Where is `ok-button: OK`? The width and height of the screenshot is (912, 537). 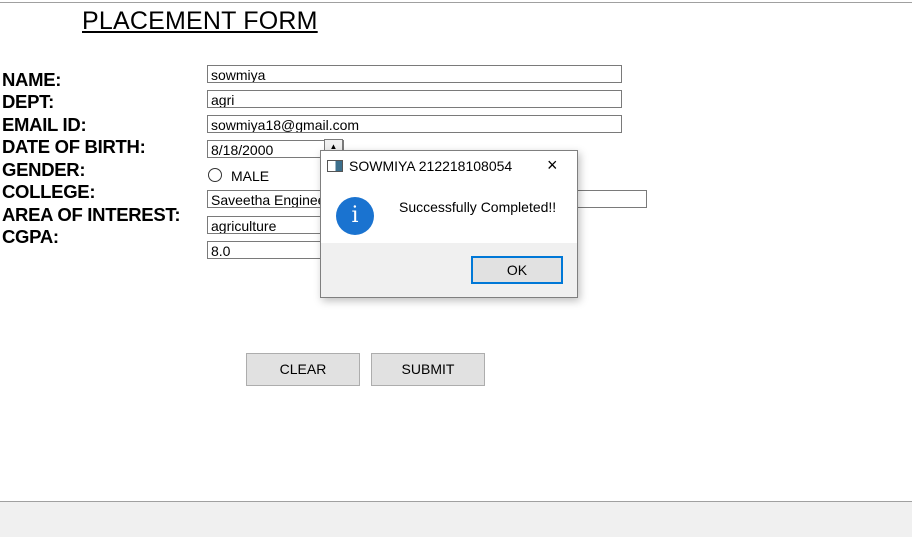
ok-button: OK is located at coordinates (517, 270).